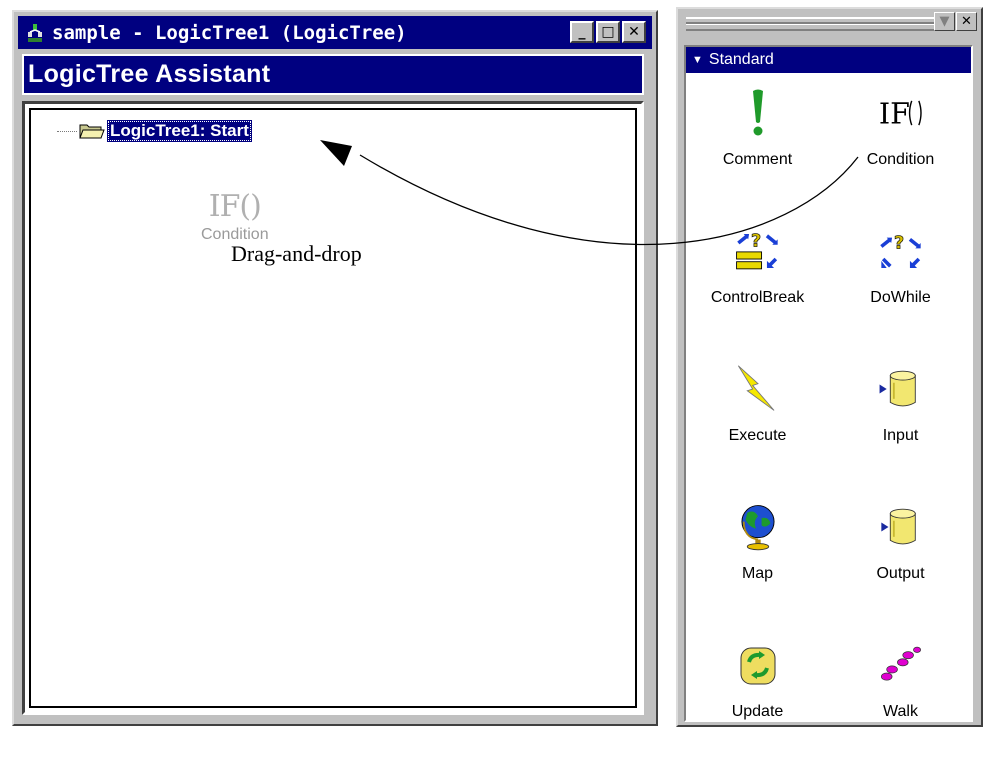 The height and width of the screenshot is (763, 995). What do you see at coordinates (336, 153) in the screenshot?
I see `arrowhead-icon` at bounding box center [336, 153].